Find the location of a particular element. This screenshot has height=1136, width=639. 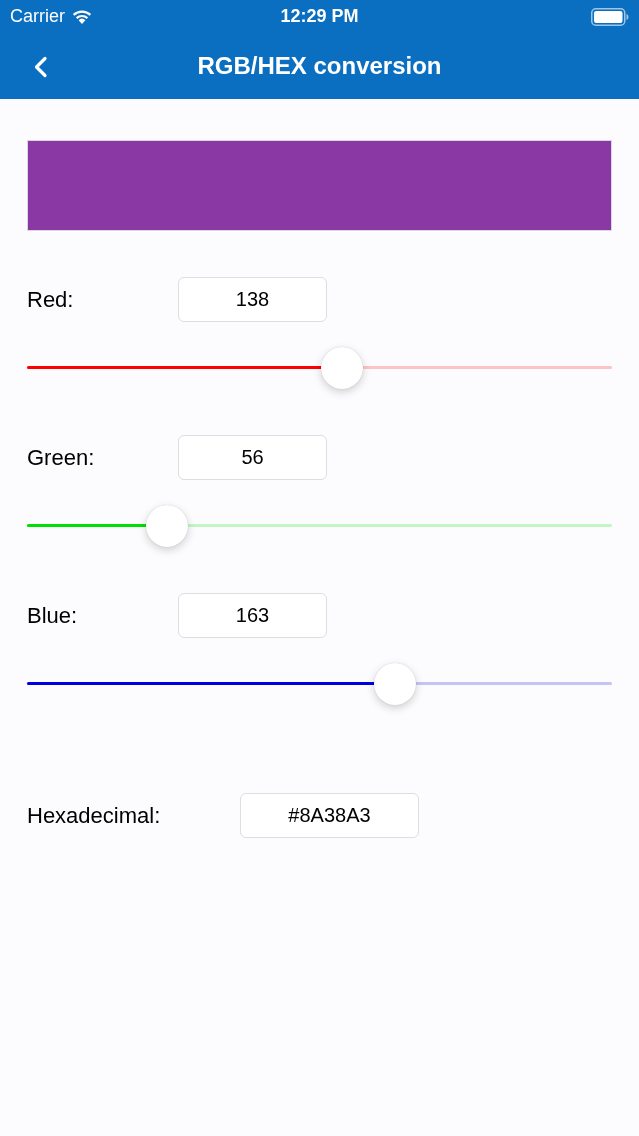

channel-label: Green: is located at coordinates (61, 458).